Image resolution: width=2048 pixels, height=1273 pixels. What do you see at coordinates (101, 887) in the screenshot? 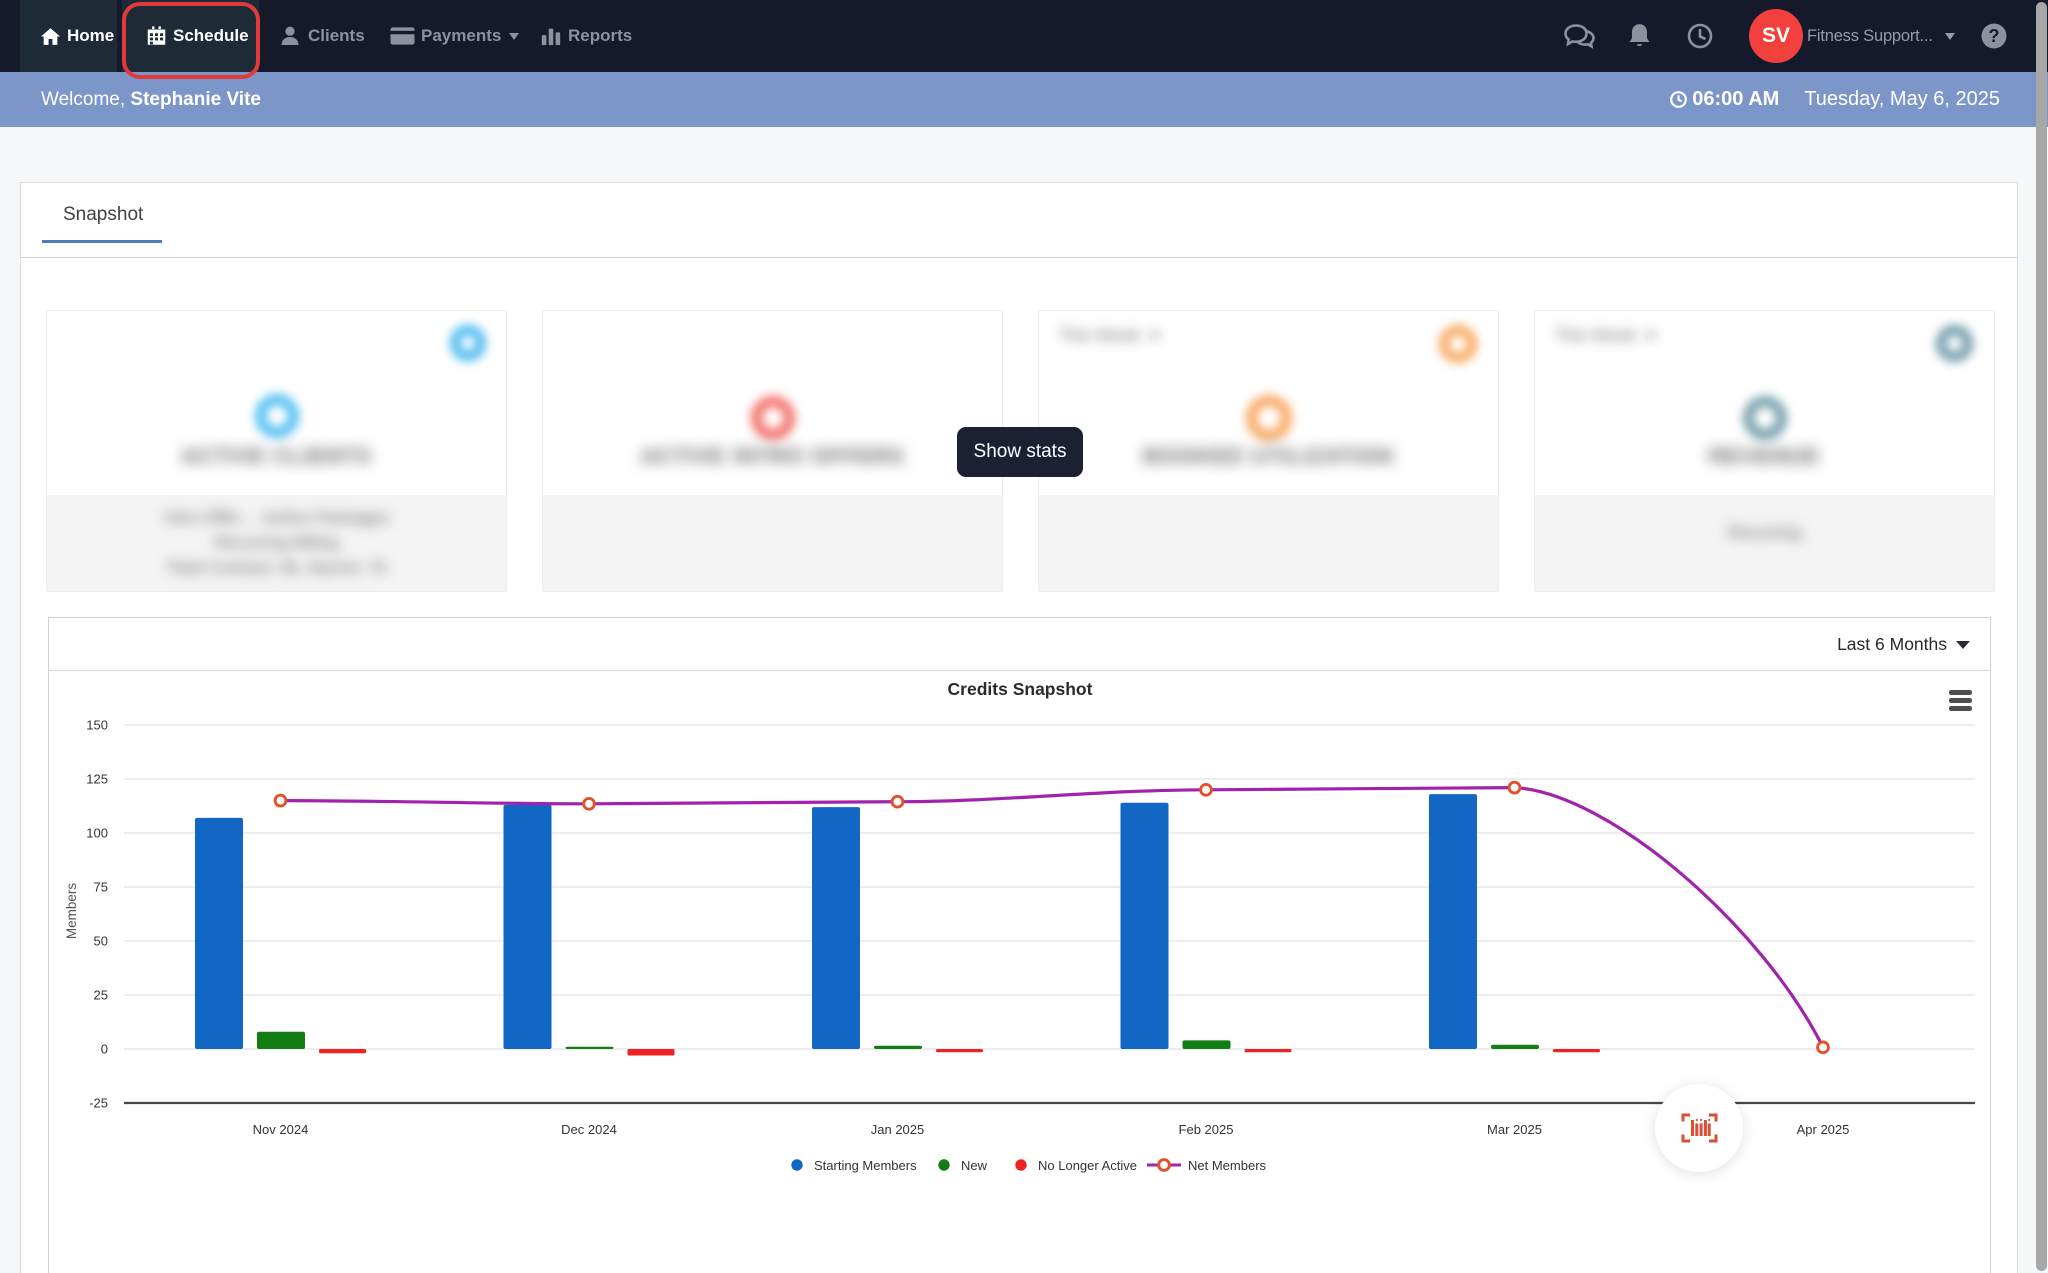
I see `svg-text: 75` at bounding box center [101, 887].